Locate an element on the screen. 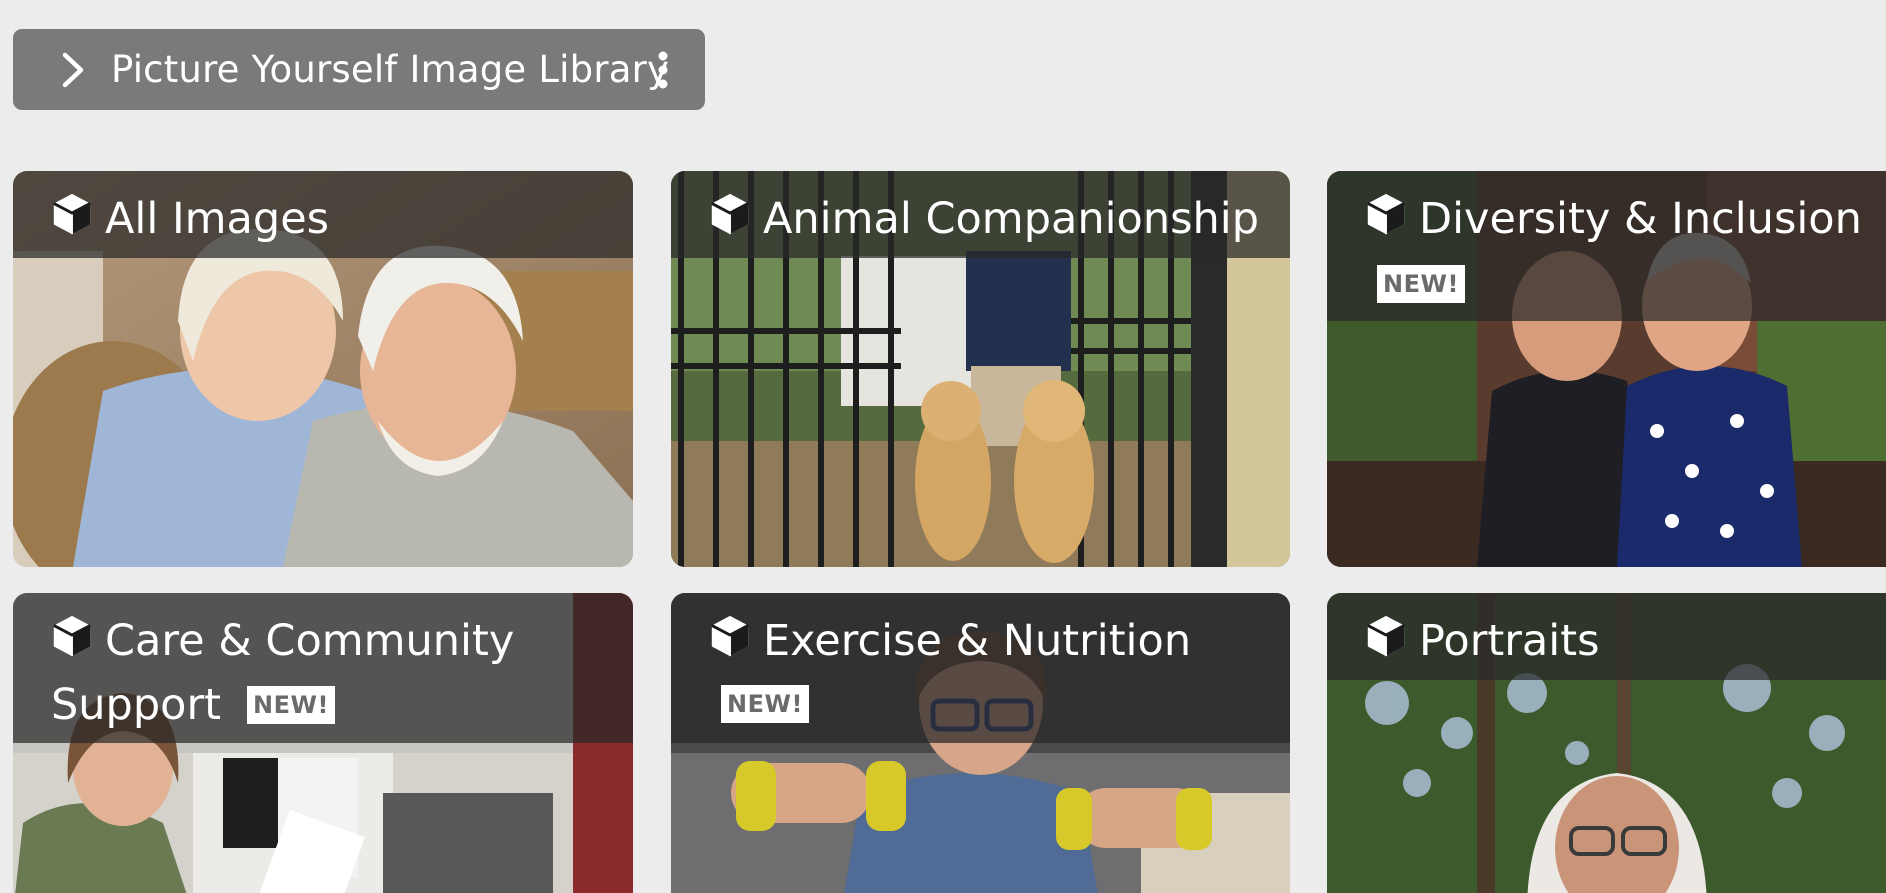 The width and height of the screenshot is (1886, 893). more-vertical-icon is located at coordinates (663, 70).